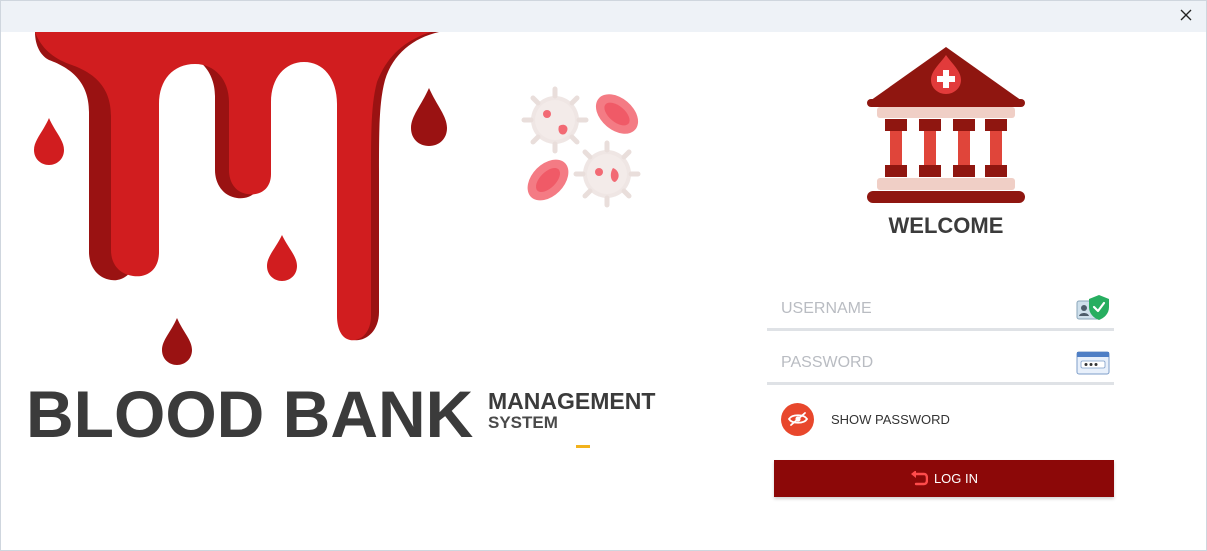 This screenshot has height=551, width=1207. Describe the element at coordinates (523, 422) in the screenshot. I see `app-subtitle-system: SYSTEM` at that location.